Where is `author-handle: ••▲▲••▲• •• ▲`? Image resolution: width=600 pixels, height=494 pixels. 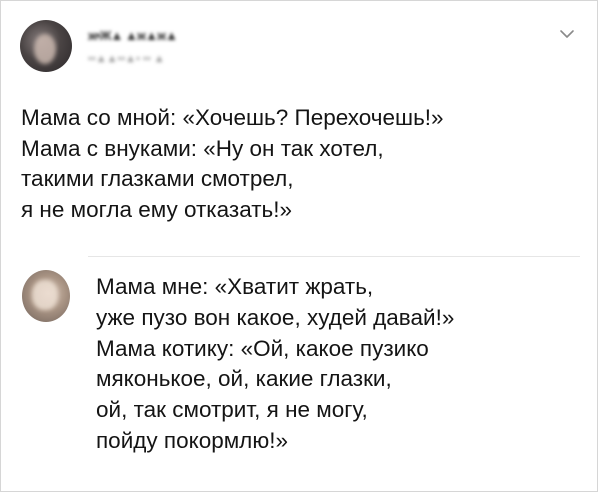
author-handle: ••▲▲••▲• •• ▲ is located at coordinates (126, 59).